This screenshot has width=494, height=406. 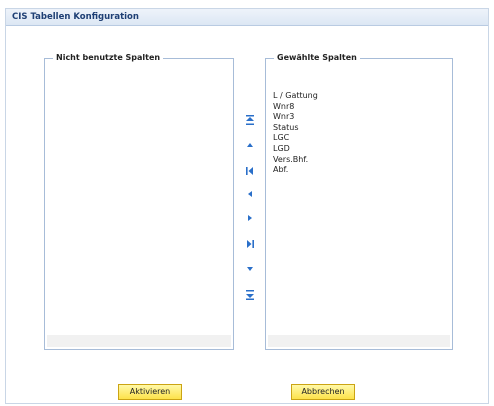 I want to click on cancel-button: Abbrechen, so click(x=323, y=392).